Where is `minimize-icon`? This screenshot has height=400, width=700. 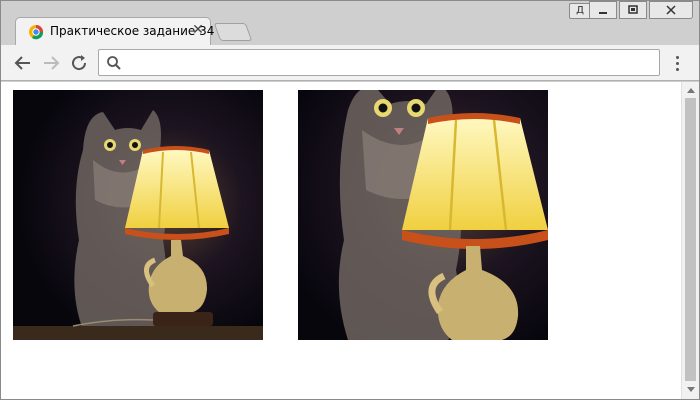 minimize-icon is located at coordinates (603, 13).